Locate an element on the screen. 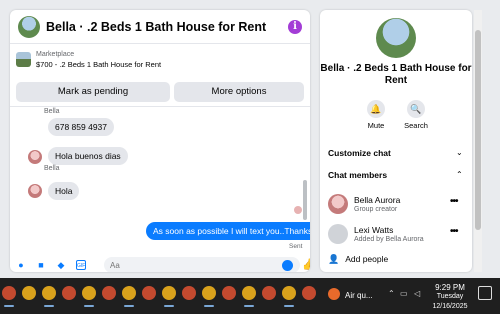 Image resolution: width=500 pixels, height=314 pixels. scrollbar-thumb is located at coordinates (478, 130).